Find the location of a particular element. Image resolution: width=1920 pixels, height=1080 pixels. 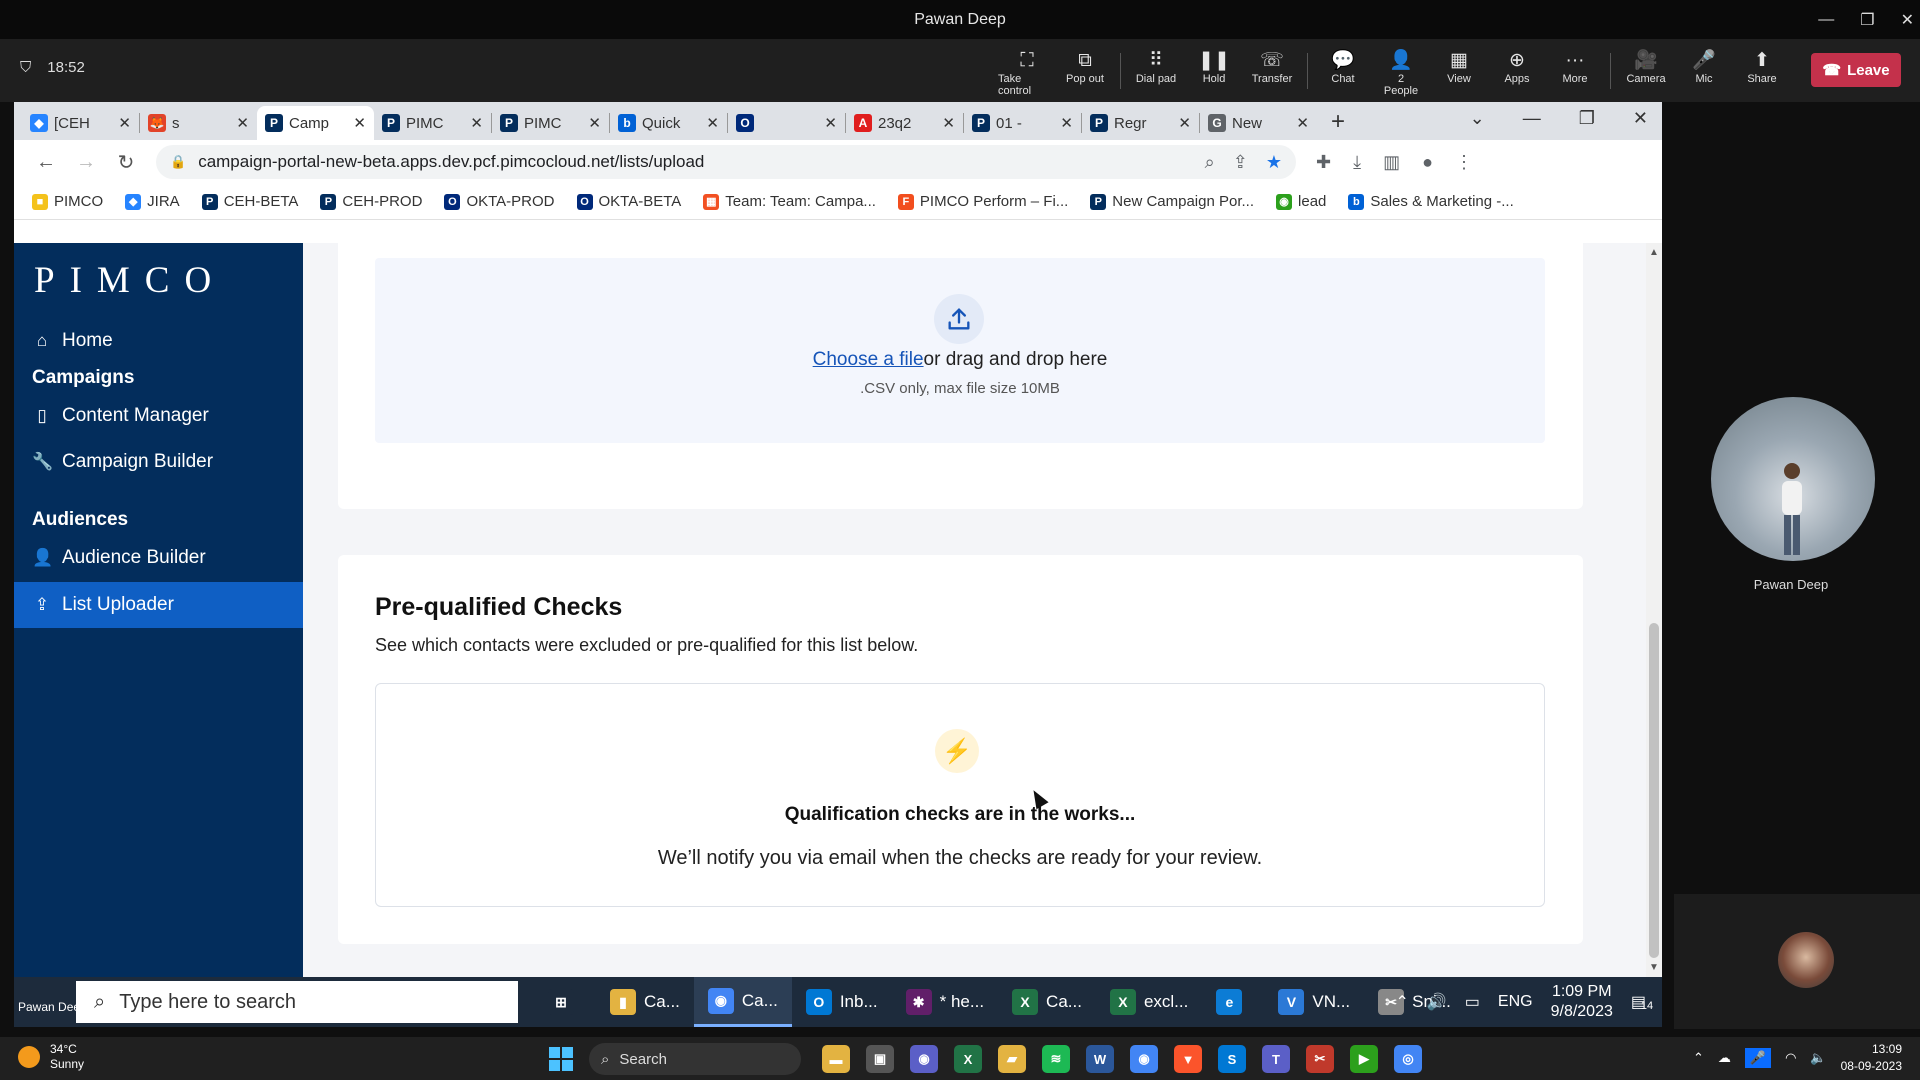

word-icon: W is located at coordinates (1100, 1059).